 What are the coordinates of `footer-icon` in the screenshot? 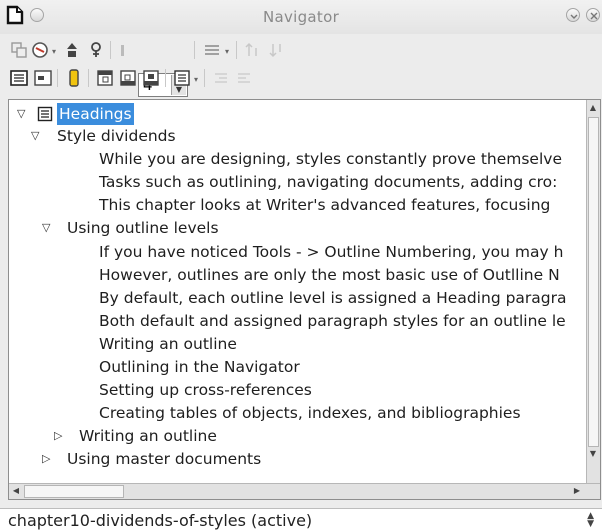 It's located at (105, 78).